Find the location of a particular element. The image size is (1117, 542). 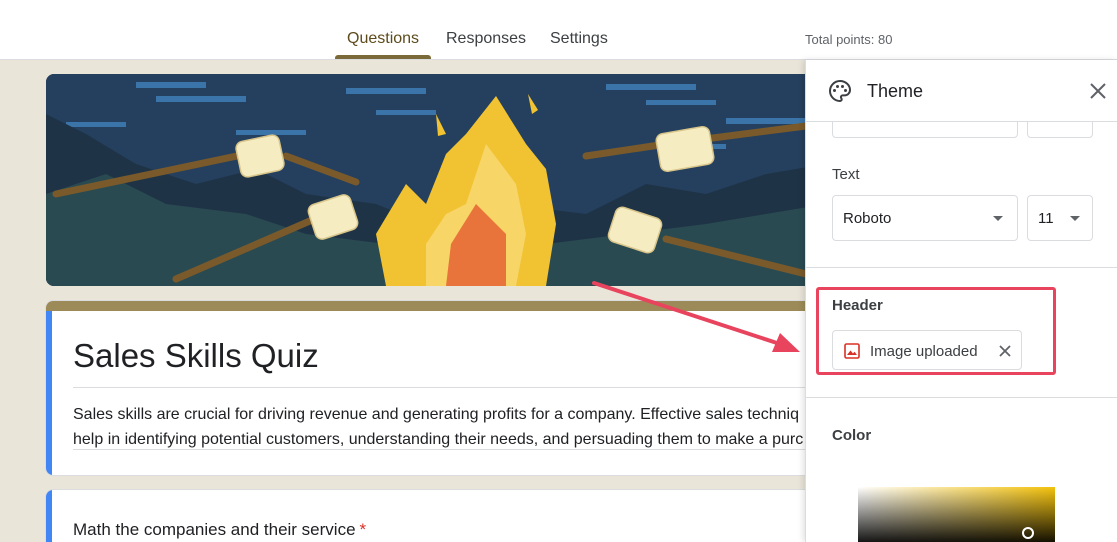

text-size-select: 11 is located at coordinates (1060, 218).